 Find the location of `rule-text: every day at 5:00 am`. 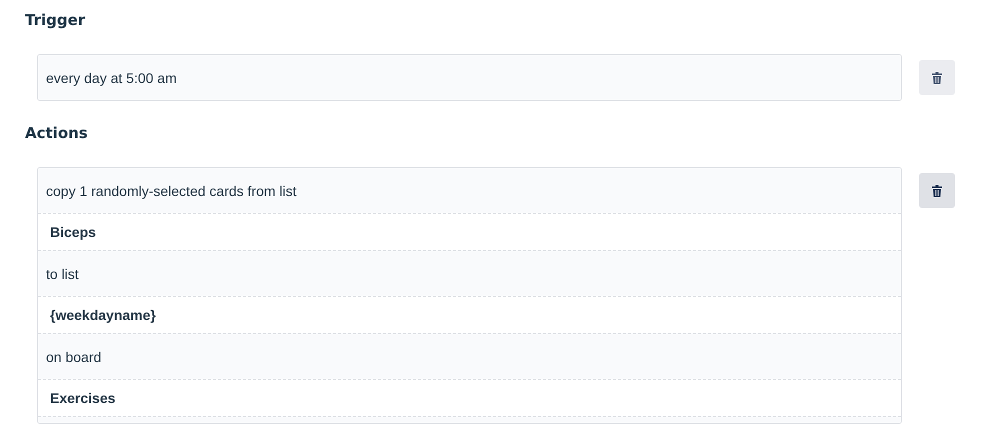

rule-text: every day at 5:00 am is located at coordinates (111, 78).